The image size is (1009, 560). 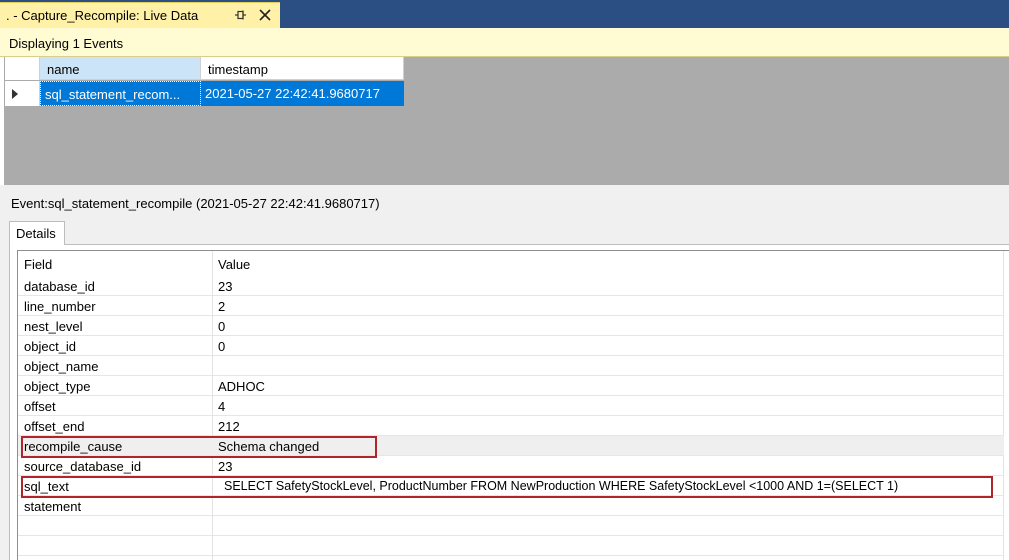 What do you see at coordinates (504, 42) in the screenshot?
I see `info-bar: Displaying 1 Events` at bounding box center [504, 42].